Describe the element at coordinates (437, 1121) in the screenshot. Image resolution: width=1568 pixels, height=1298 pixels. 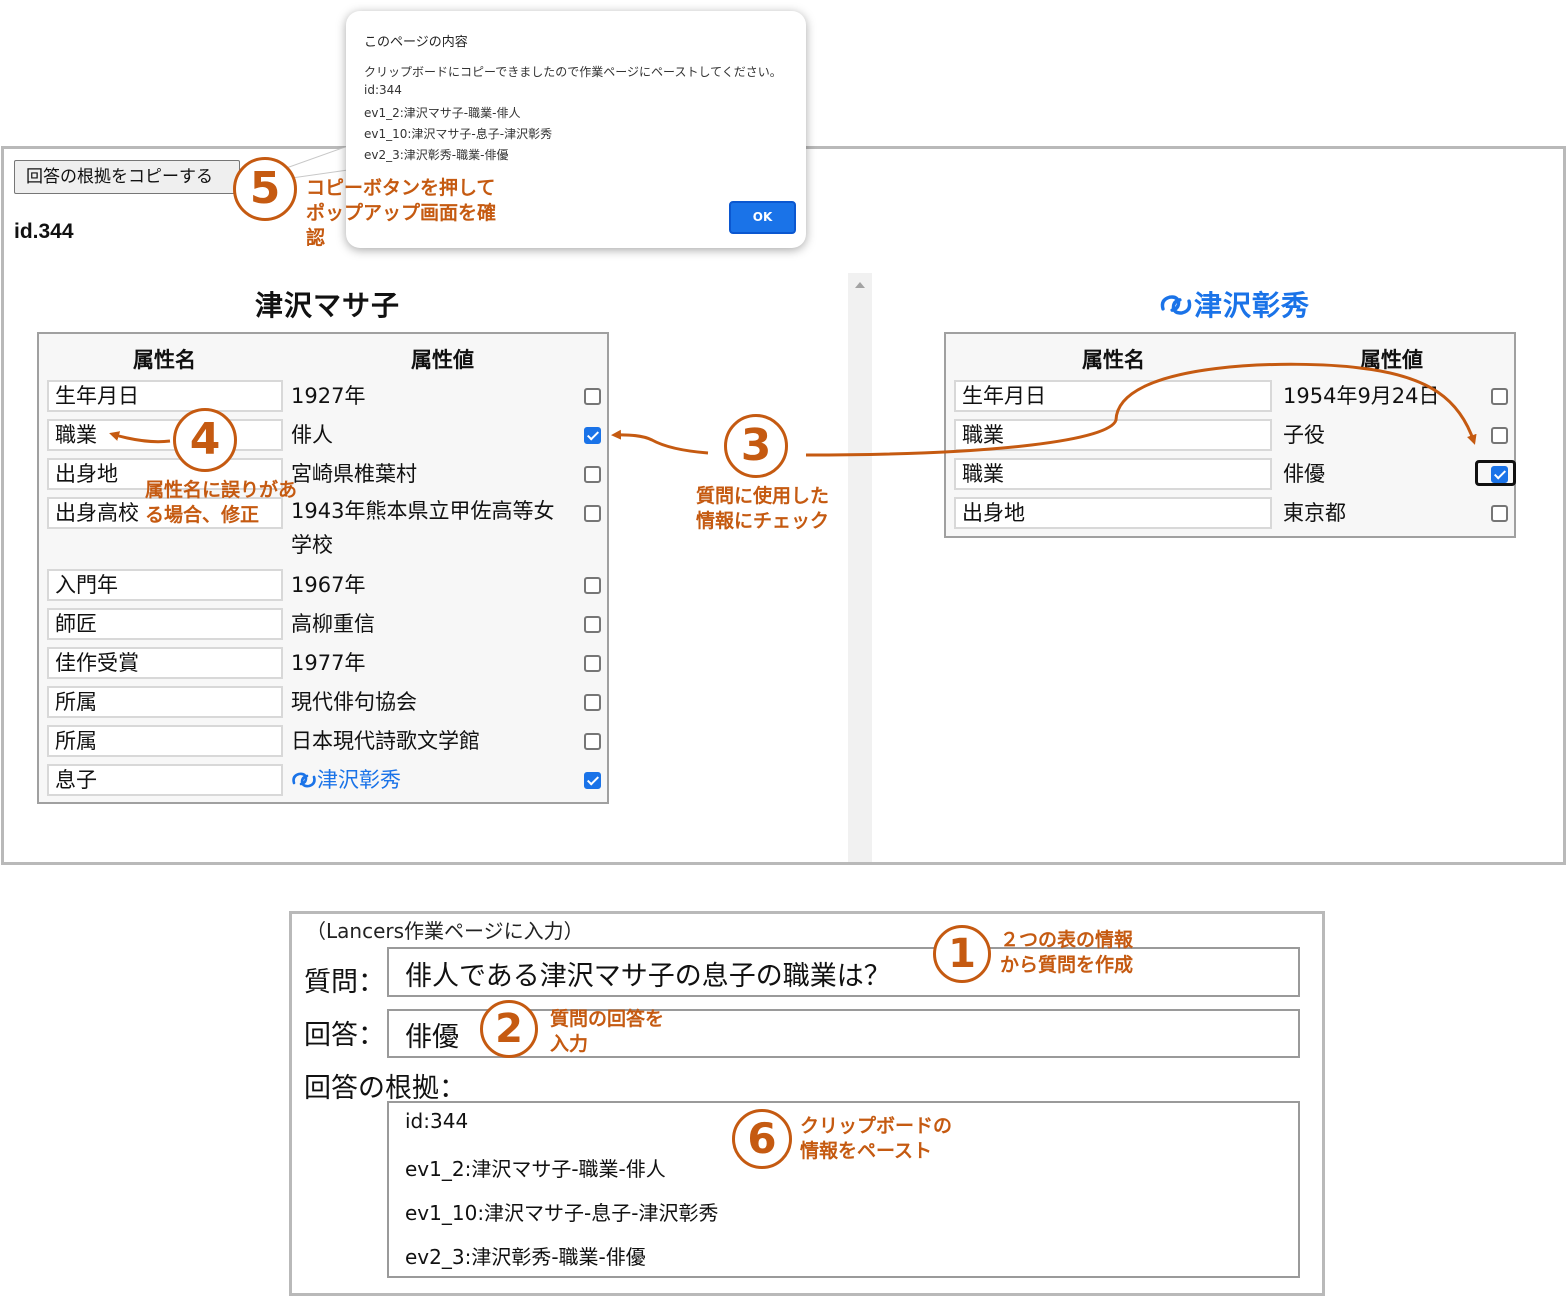
I see `evidence-line: id:344` at that location.